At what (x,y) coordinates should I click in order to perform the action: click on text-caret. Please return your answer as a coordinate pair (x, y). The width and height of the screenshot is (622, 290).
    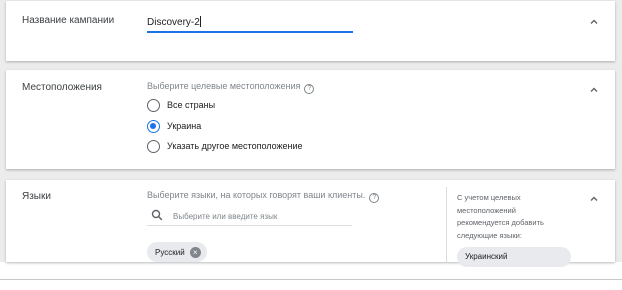
    Looking at the image, I should click on (200, 21).